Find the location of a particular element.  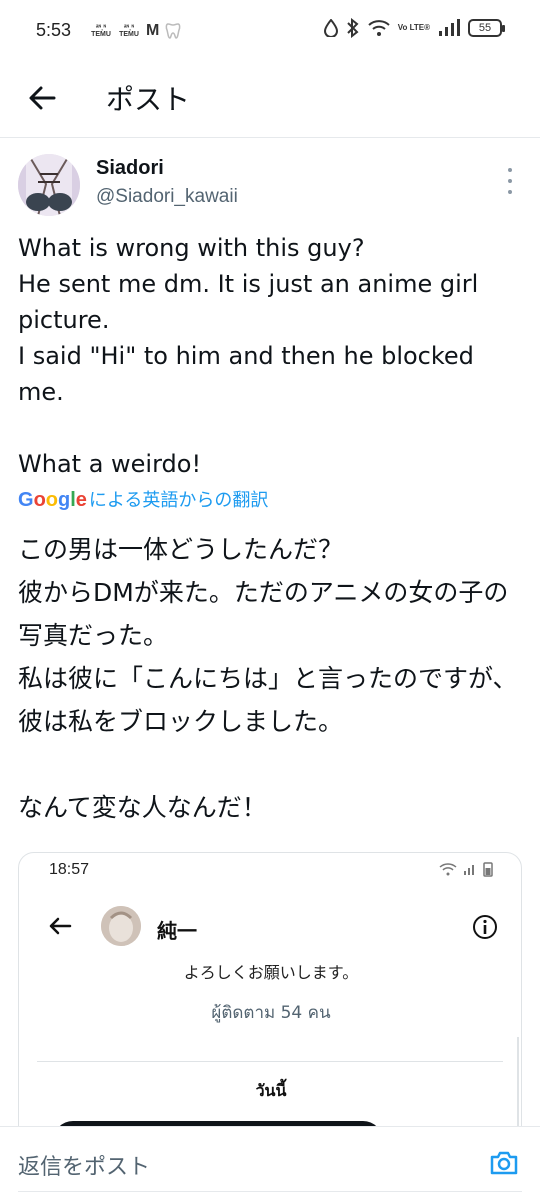

status-bar: 5:53 ᵃᶰ˳ᶰ TEMU ᵃᶰ˳ᶰ TEMU M Vo LTE® 55 is located at coordinates (270, 32).